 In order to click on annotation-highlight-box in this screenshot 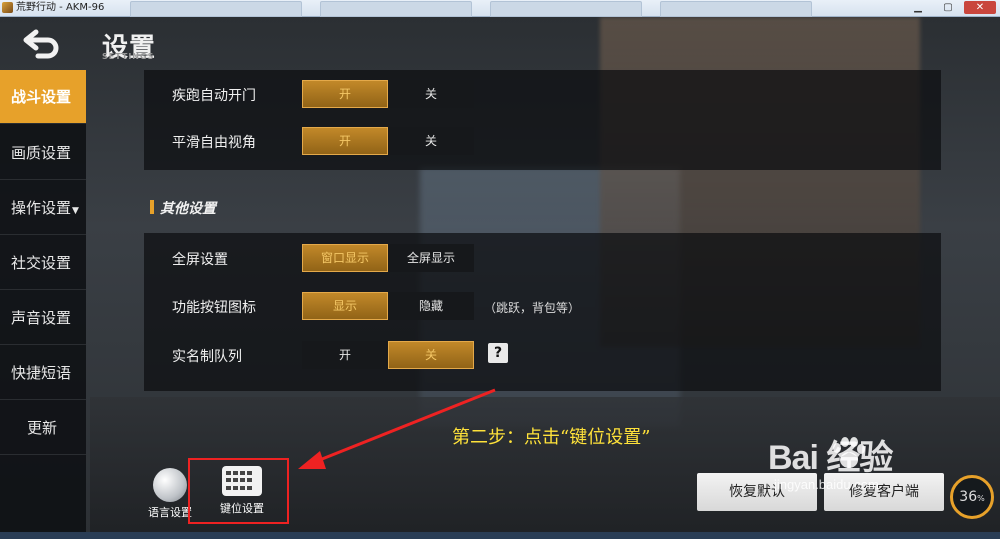, I will do `click(238, 491)`.